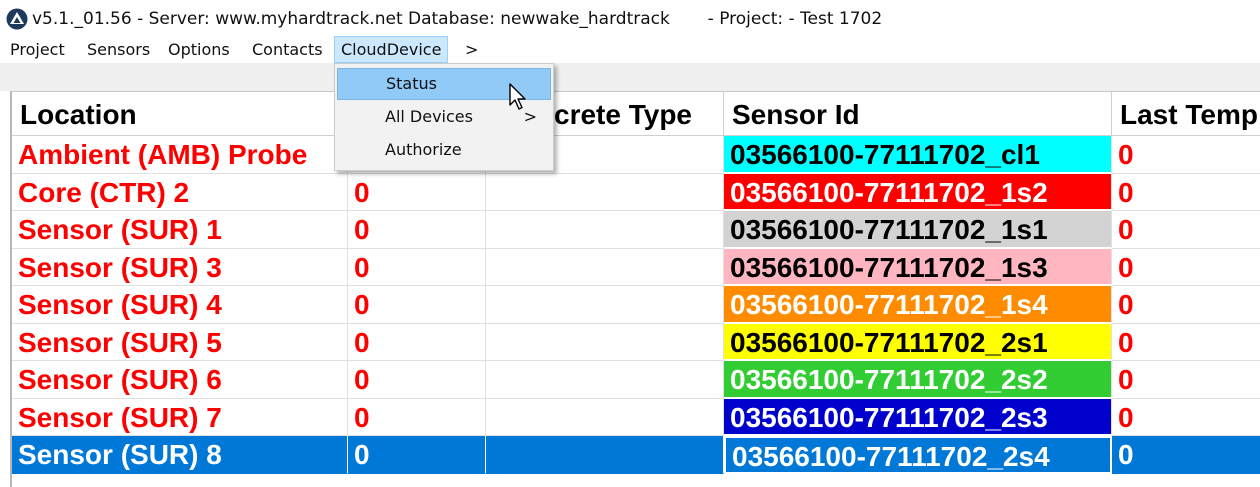 This screenshot has height=487, width=1260. Describe the element at coordinates (517, 96) in the screenshot. I see `mouse-cursor-icon` at that location.